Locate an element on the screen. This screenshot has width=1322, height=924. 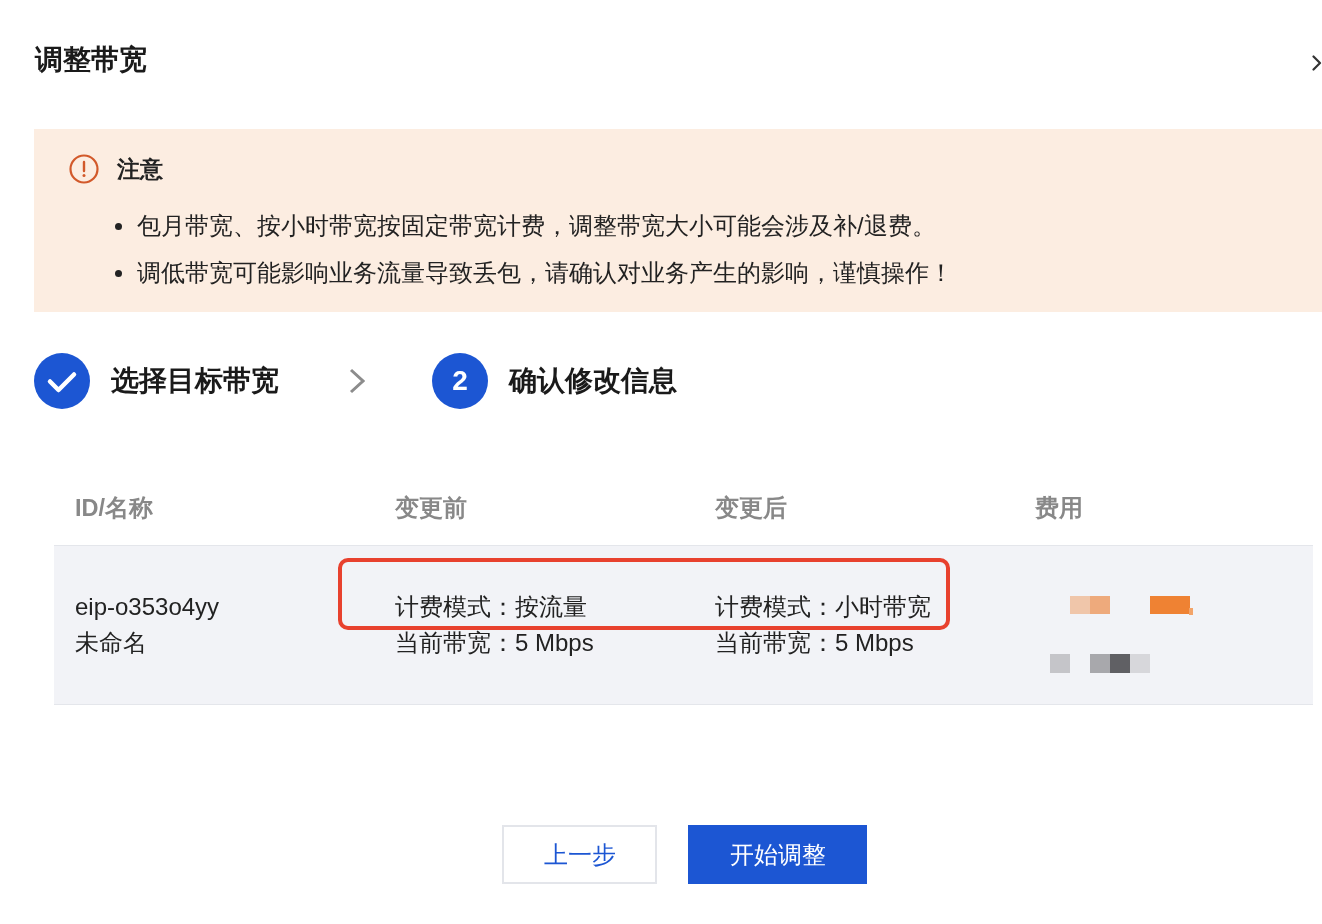
warning-icon is located at coordinates (84, 169).